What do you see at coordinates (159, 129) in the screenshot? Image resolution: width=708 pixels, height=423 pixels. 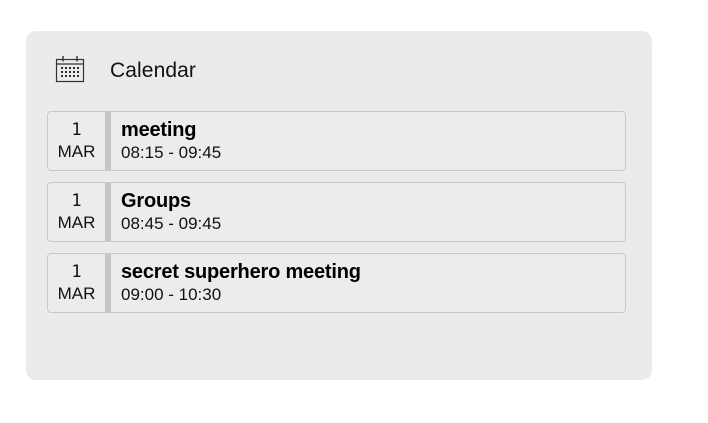 I see `event-title: meeting` at bounding box center [159, 129].